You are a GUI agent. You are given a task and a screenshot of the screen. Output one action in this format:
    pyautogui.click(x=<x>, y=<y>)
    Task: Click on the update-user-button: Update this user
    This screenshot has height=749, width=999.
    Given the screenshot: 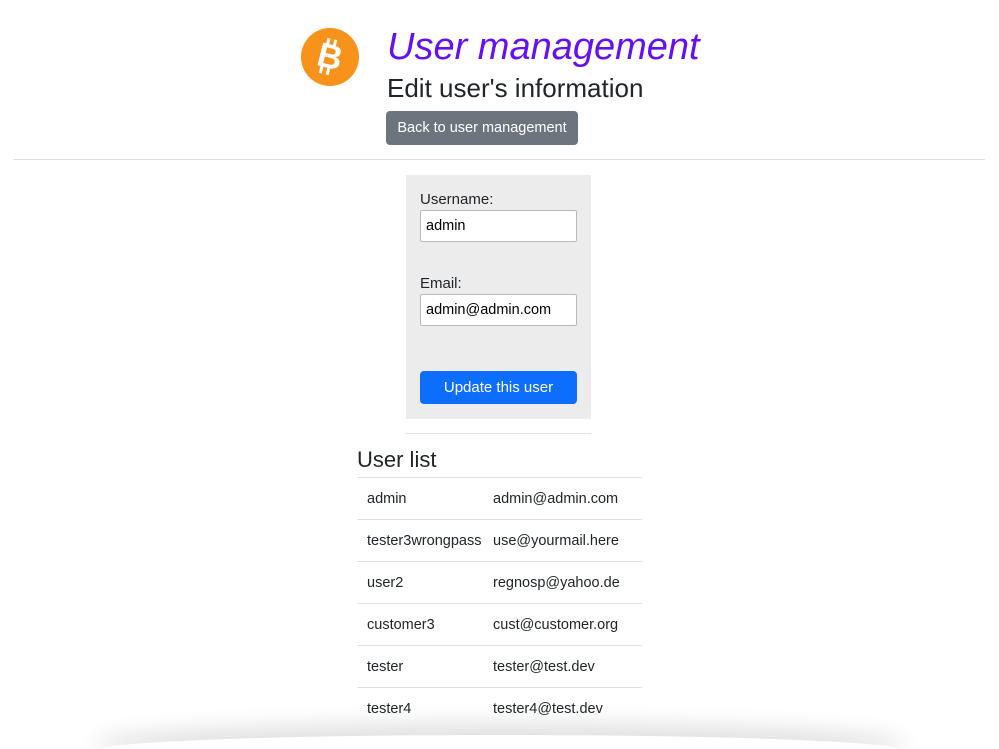 What is the action you would take?
    pyautogui.click(x=498, y=387)
    